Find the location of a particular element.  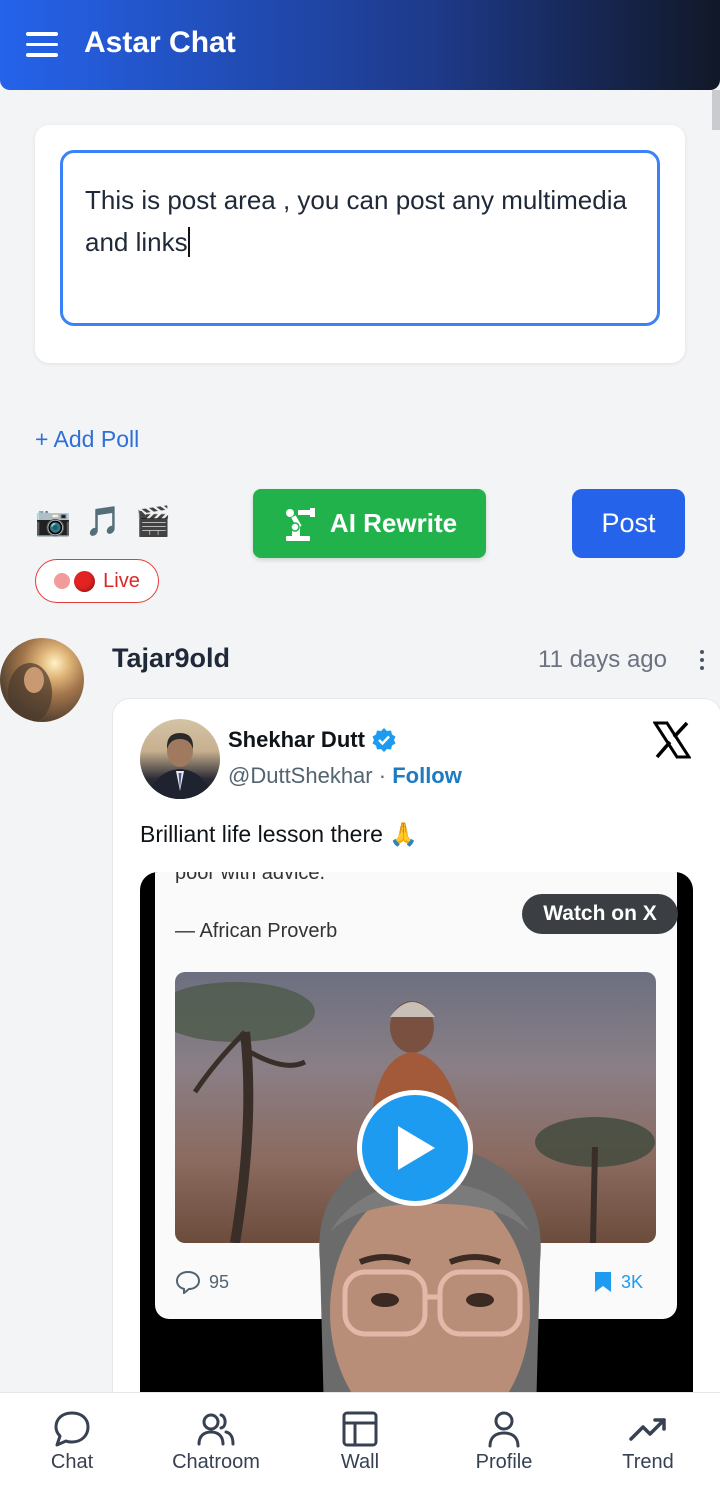

app-header: Astar Chat is located at coordinates (360, 45).